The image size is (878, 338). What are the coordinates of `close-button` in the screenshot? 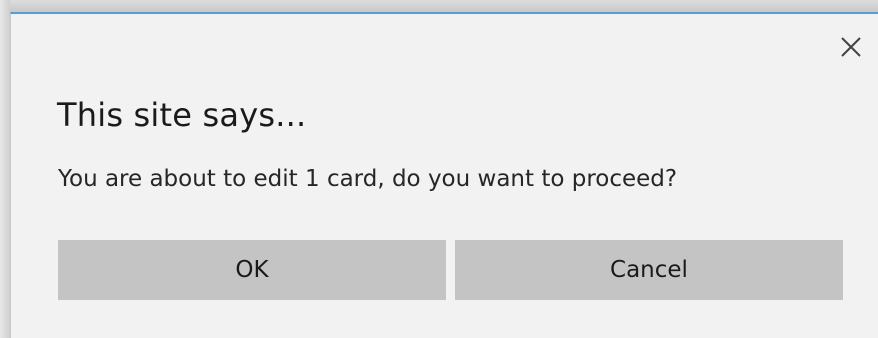 It's located at (851, 47).